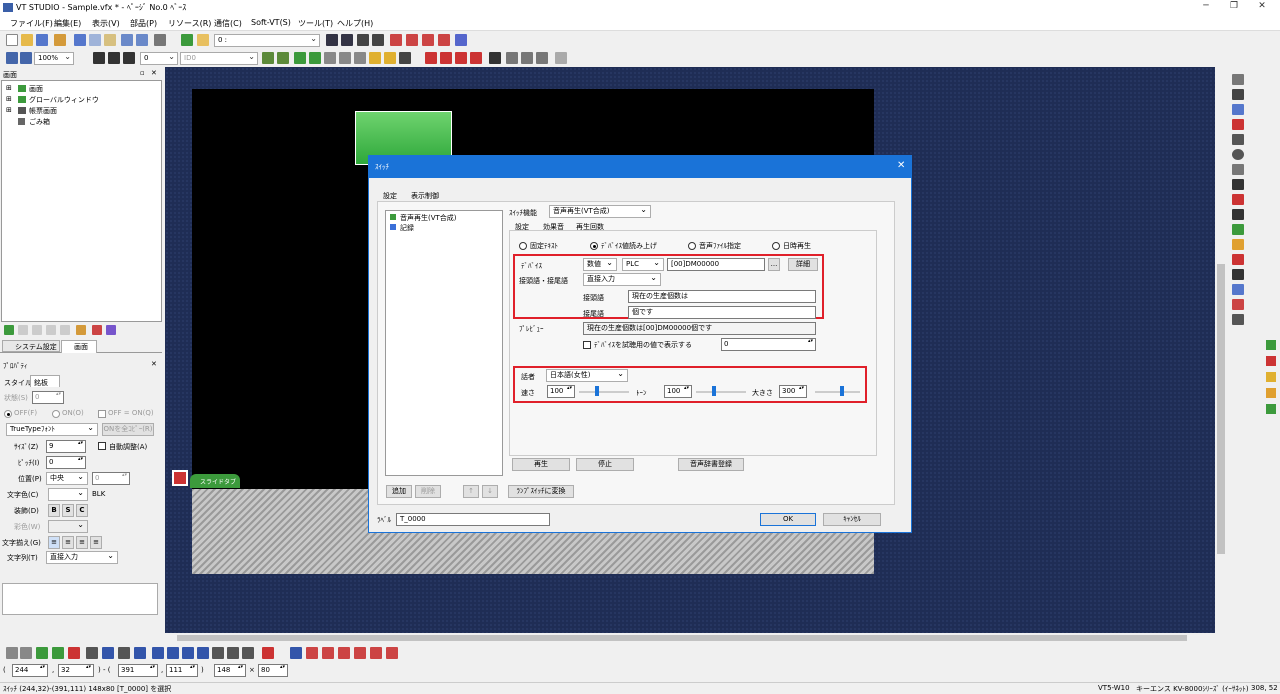  Describe the element at coordinates (495, 58) in the screenshot. I see `monitor-icon` at that location.